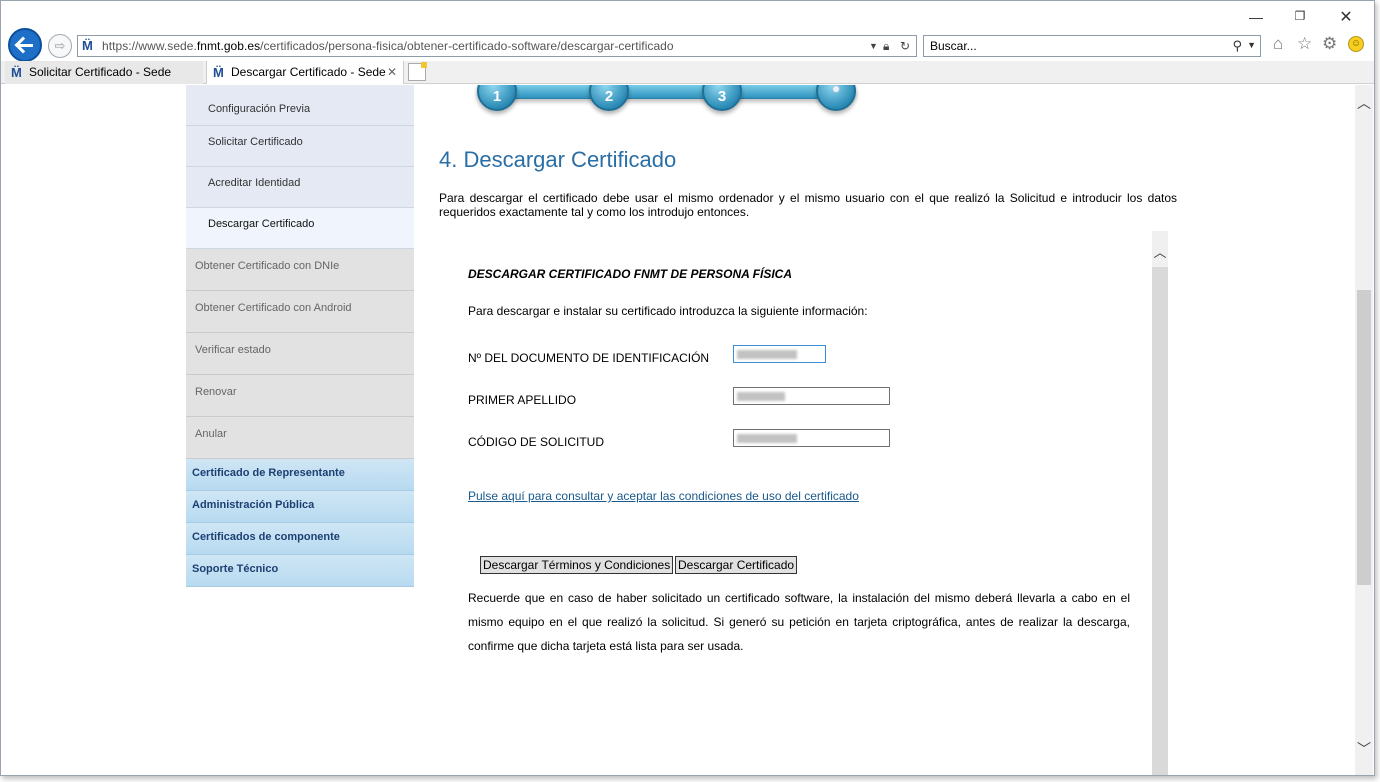  What do you see at coordinates (268, 473) in the screenshot?
I see `sidebar-item-label: Certificado de Representante` at bounding box center [268, 473].